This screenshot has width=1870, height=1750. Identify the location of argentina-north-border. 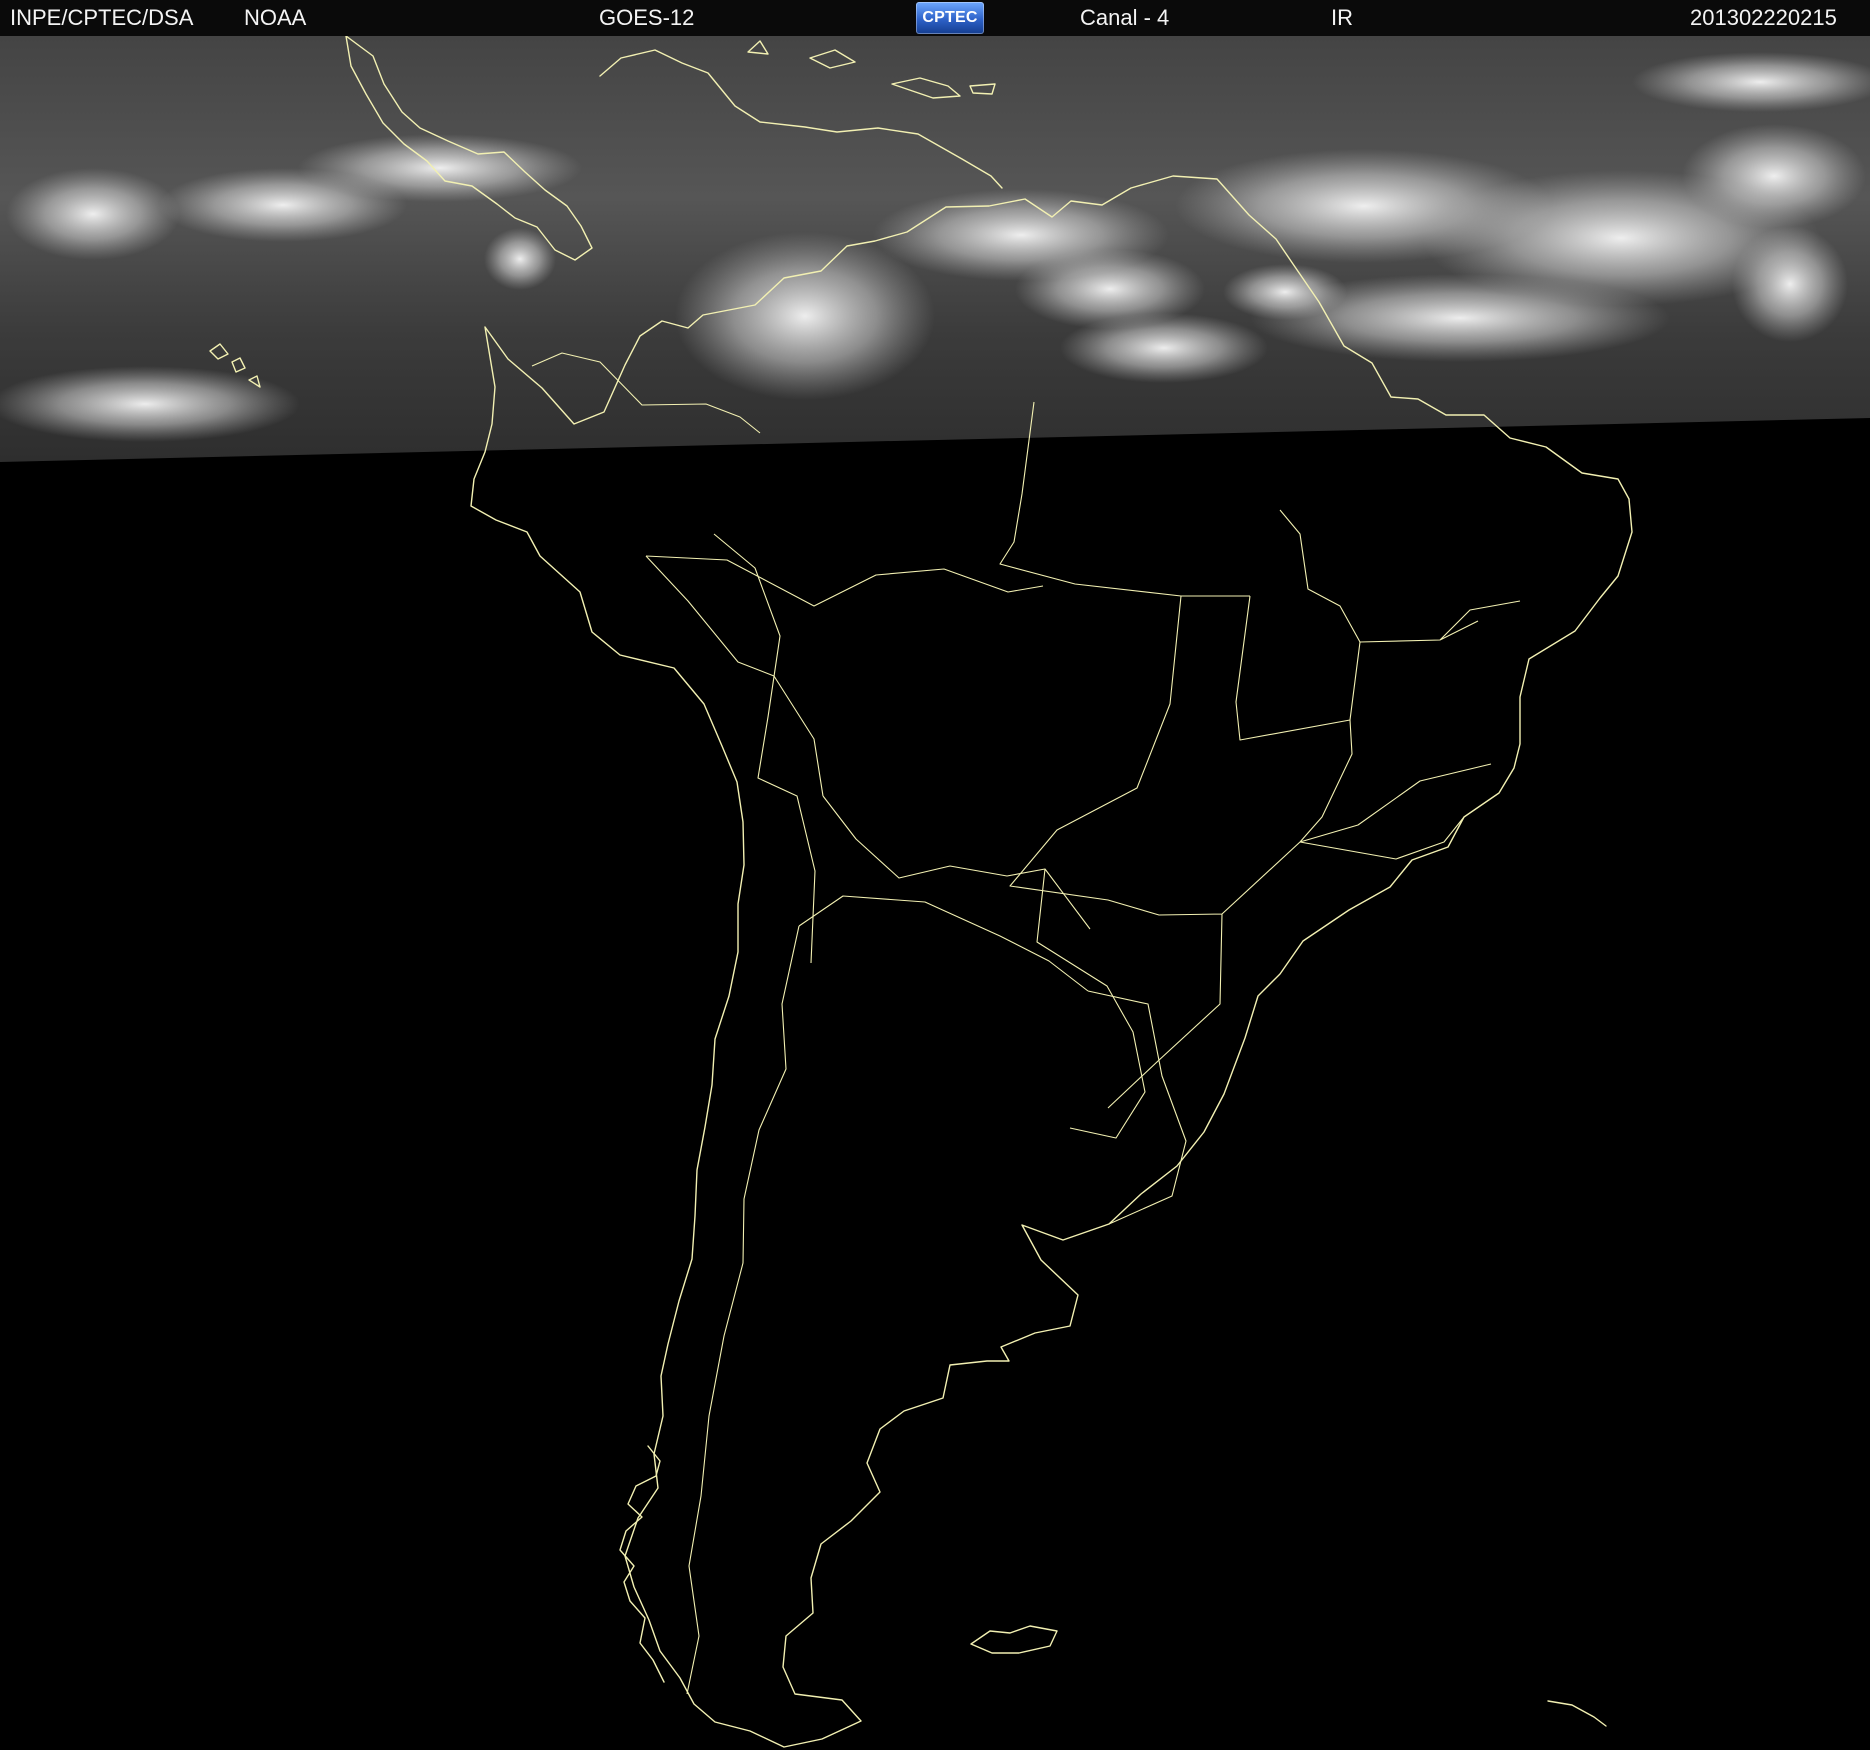
(943, 943).